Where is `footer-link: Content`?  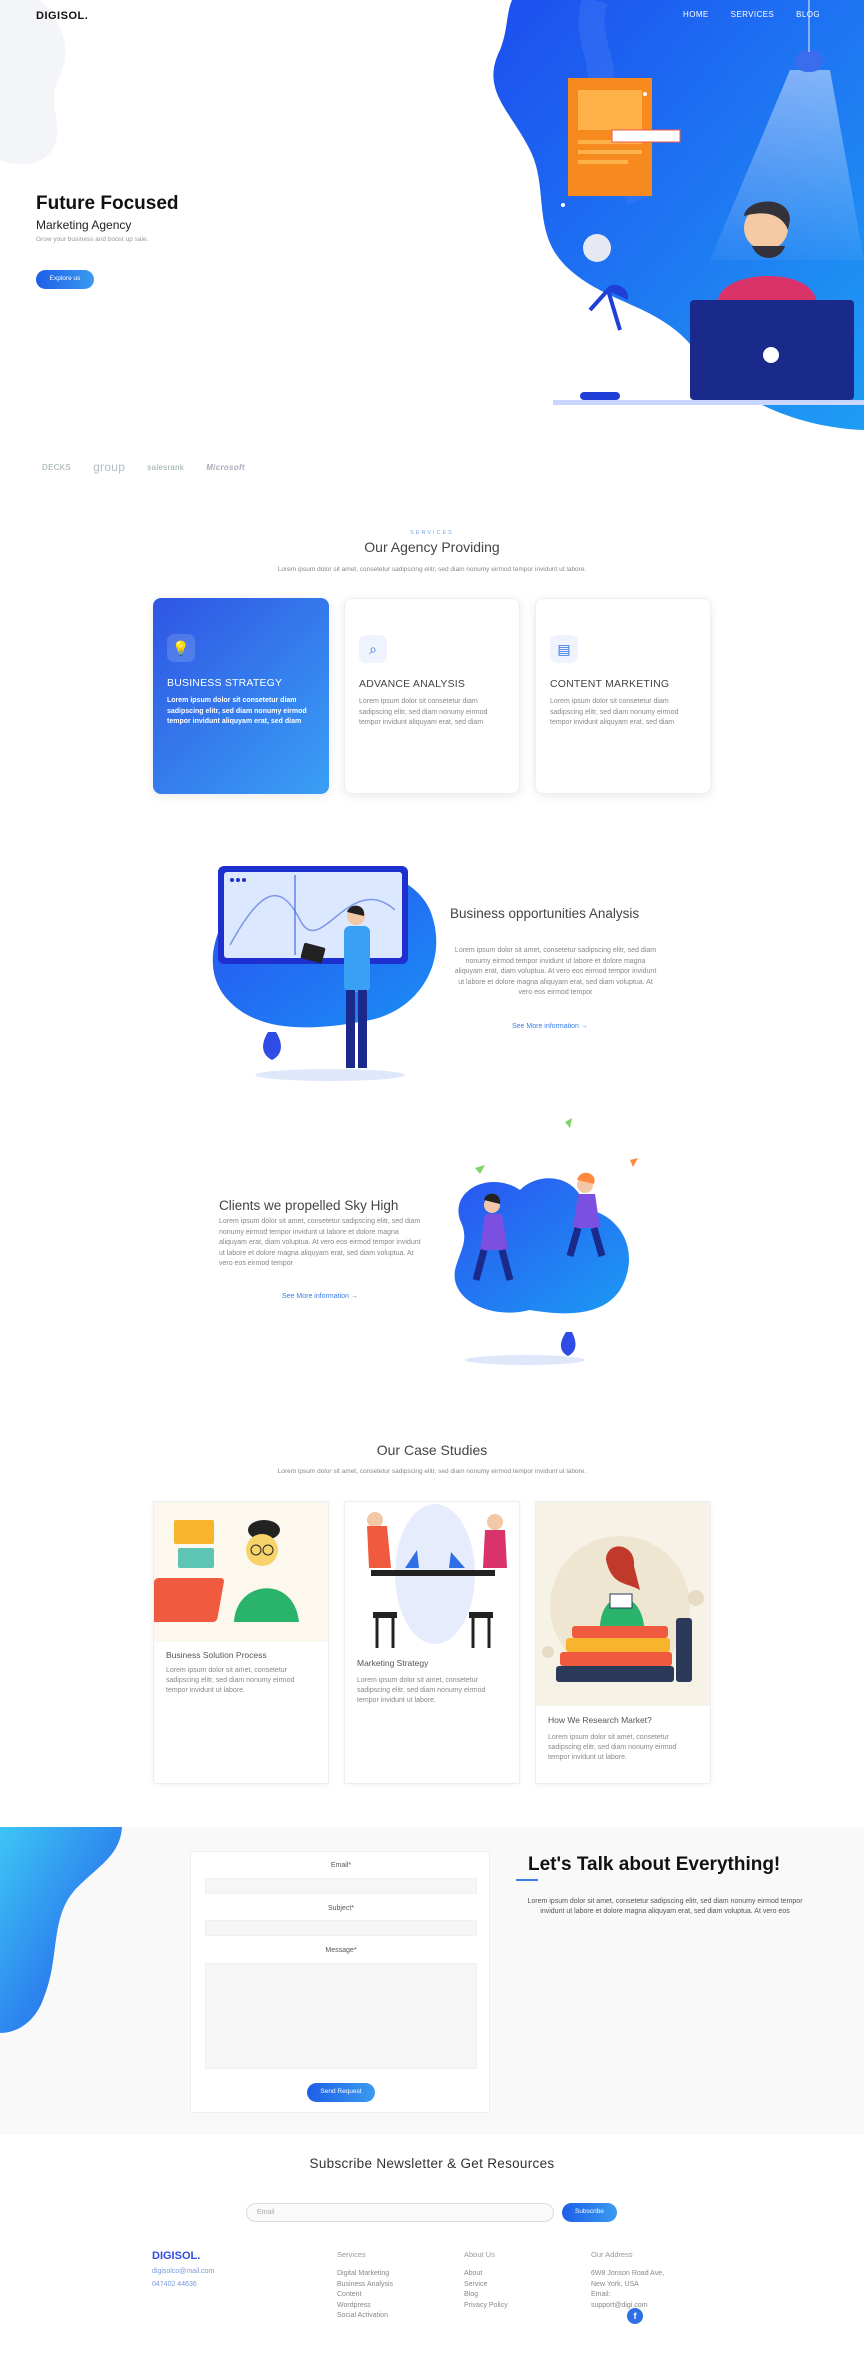
footer-link: Content is located at coordinates (365, 2295).